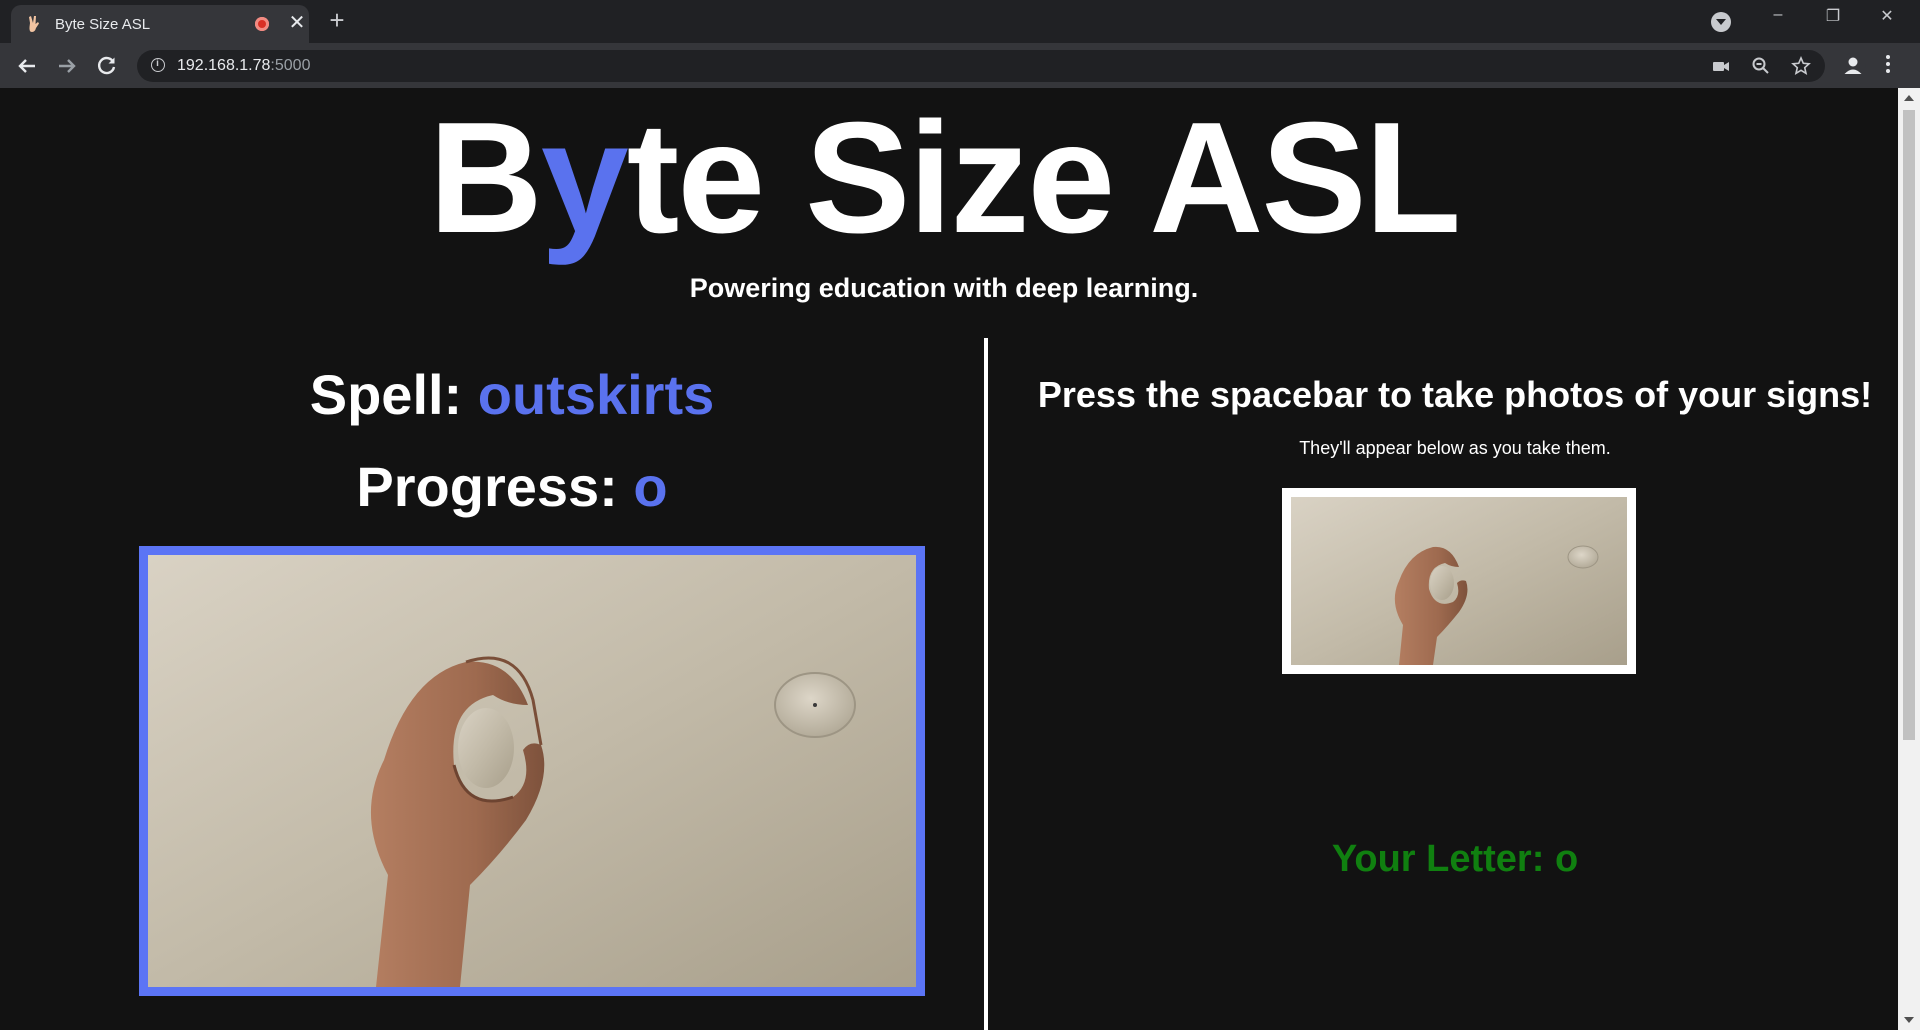 The width and height of the screenshot is (1920, 1030). Describe the element at coordinates (262, 24) in the screenshot. I see `recording-icon` at that location.